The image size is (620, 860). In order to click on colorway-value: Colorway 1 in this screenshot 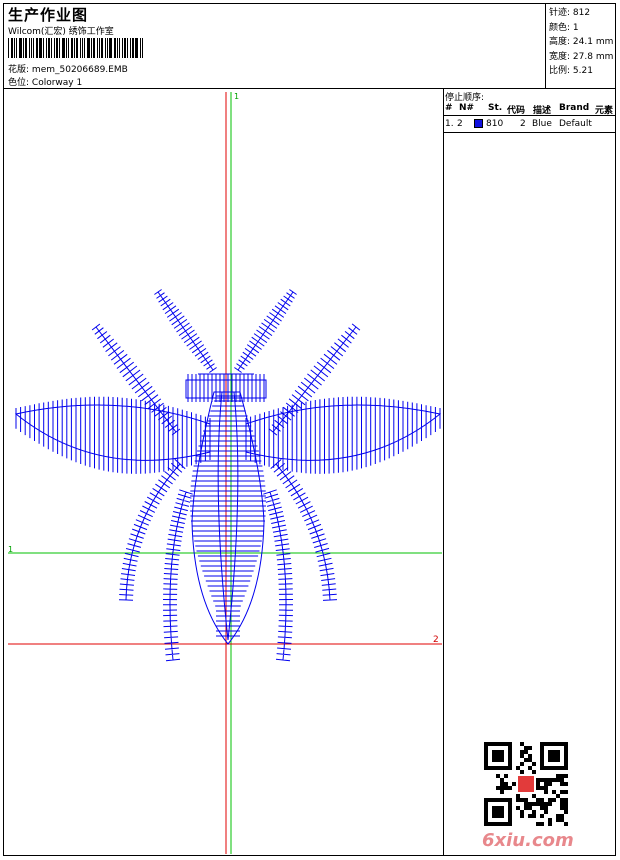, I will do `click(57, 83)`.